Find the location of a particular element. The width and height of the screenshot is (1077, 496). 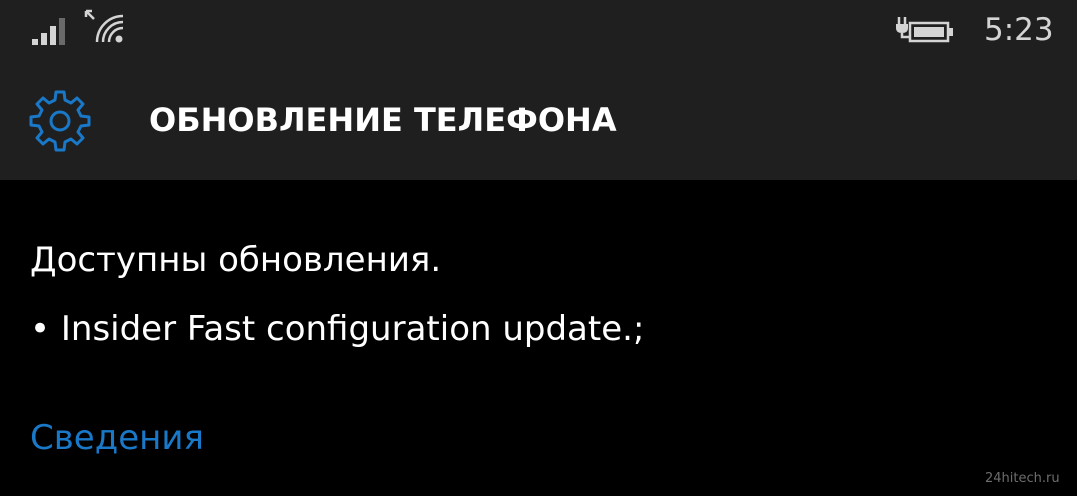

details-link: Сведения is located at coordinates (117, 438).